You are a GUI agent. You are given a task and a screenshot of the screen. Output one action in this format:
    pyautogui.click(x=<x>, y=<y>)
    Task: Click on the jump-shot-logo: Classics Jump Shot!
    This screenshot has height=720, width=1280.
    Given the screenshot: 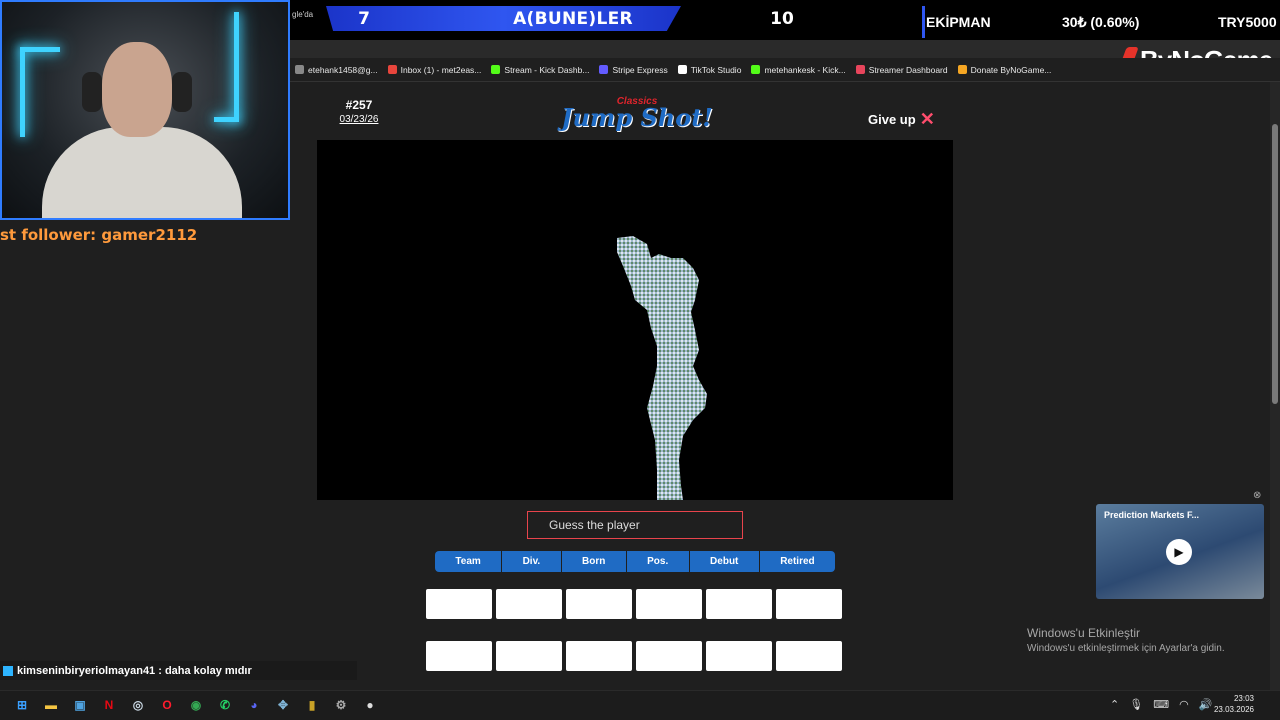 What is the action you would take?
    pyautogui.click(x=637, y=114)
    